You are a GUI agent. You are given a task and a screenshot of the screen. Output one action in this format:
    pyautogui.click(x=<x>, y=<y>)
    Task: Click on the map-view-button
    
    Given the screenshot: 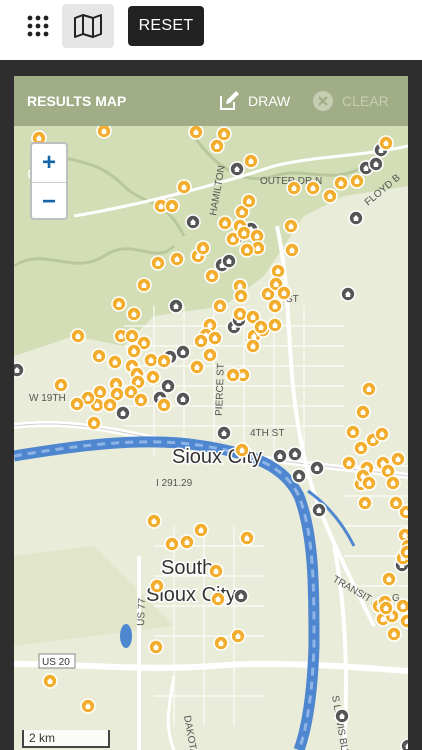 What is the action you would take?
    pyautogui.click(x=88, y=26)
    